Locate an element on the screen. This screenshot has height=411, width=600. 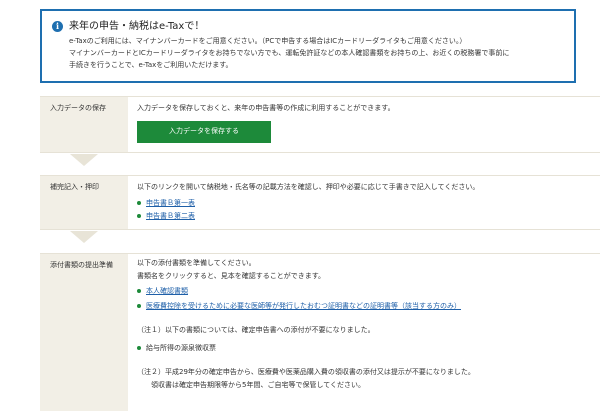
save-input-data-button: 入力データを保存する is located at coordinates (204, 131).